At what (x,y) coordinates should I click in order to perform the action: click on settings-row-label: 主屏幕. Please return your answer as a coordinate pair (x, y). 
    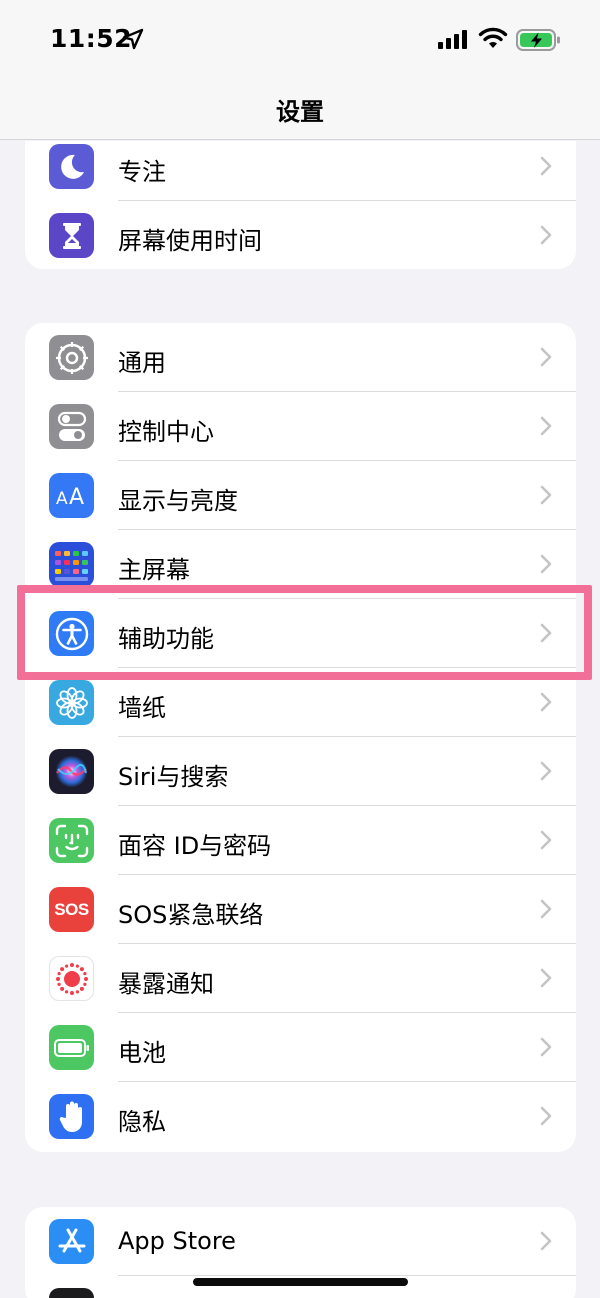
    Looking at the image, I should click on (154, 570).